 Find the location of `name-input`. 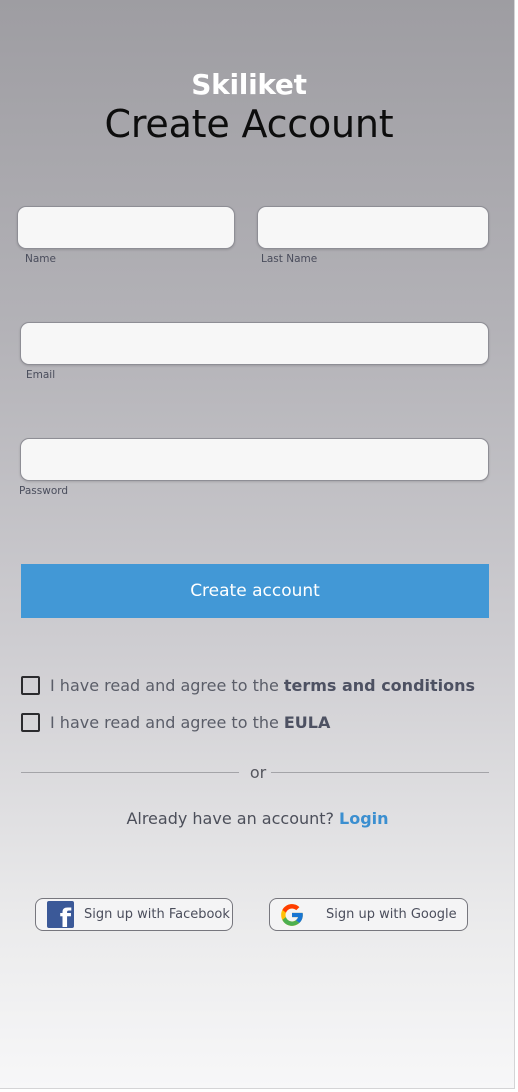

name-input is located at coordinates (126, 227).